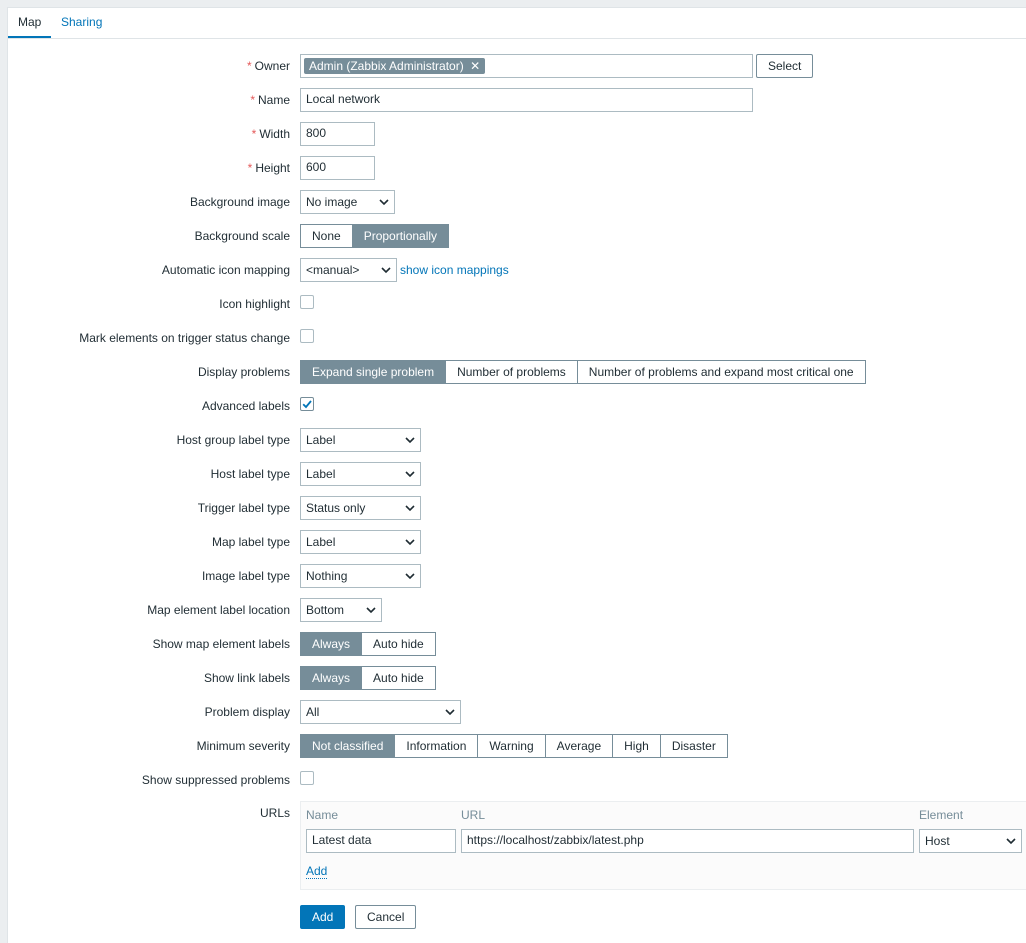  I want to click on show-link-labels-label: Show link labels, so click(246, 678).